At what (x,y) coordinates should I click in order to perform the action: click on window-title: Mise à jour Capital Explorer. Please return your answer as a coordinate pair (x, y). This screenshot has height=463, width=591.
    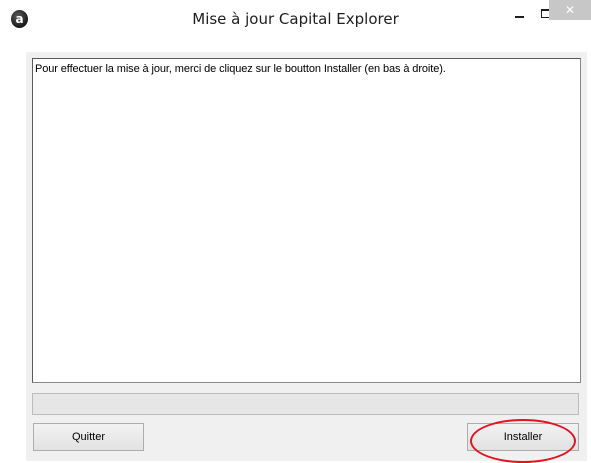
    Looking at the image, I should click on (295, 19).